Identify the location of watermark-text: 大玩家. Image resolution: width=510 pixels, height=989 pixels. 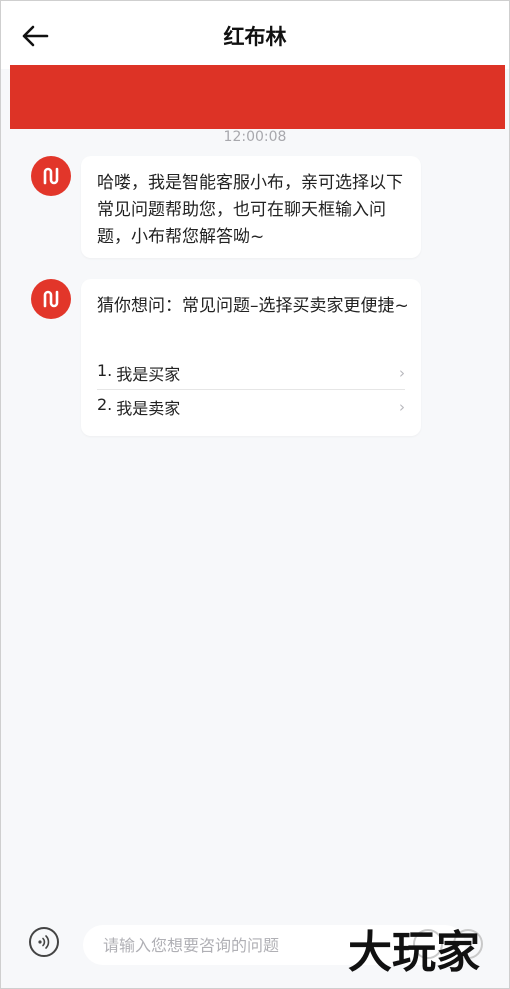
(414, 952).